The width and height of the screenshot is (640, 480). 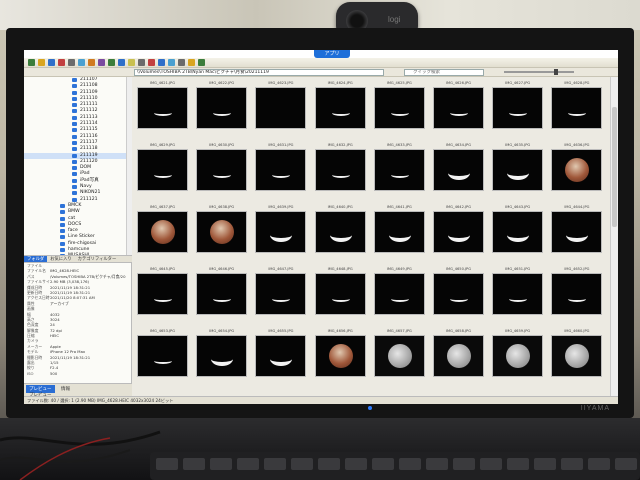 What do you see at coordinates (162, 233) in the screenshot?
I see `thumbnail-cell: IMG_4637.JPG` at bounding box center [162, 233].